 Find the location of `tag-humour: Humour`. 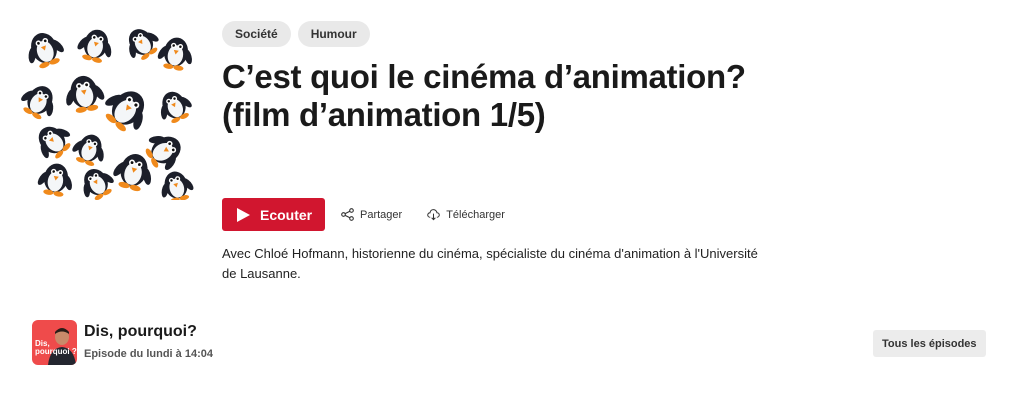

tag-humour: Humour is located at coordinates (333, 34).